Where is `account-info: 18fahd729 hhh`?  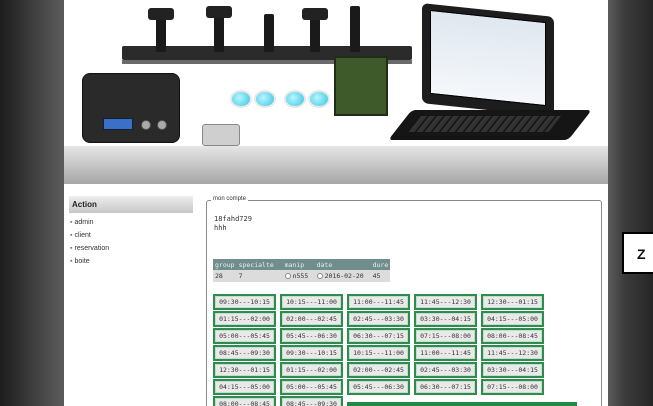
account-info: 18fahd729 hhh is located at coordinates (233, 224).